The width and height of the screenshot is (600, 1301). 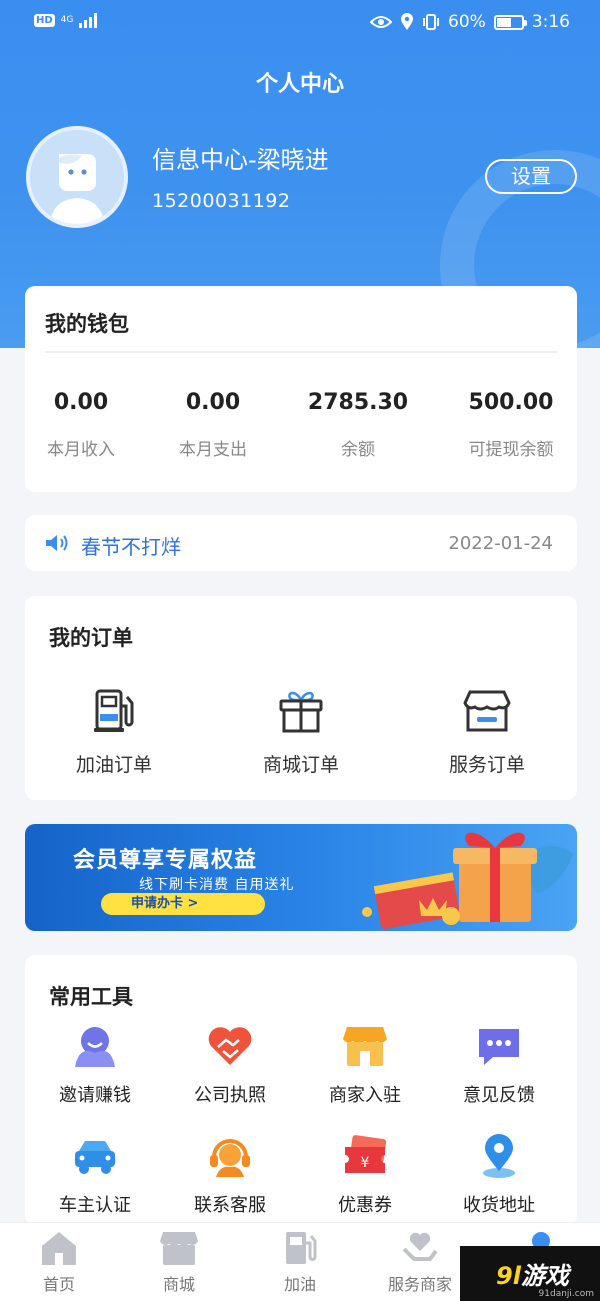 What do you see at coordinates (59, 1248) in the screenshot?
I see `home-icon` at bounding box center [59, 1248].